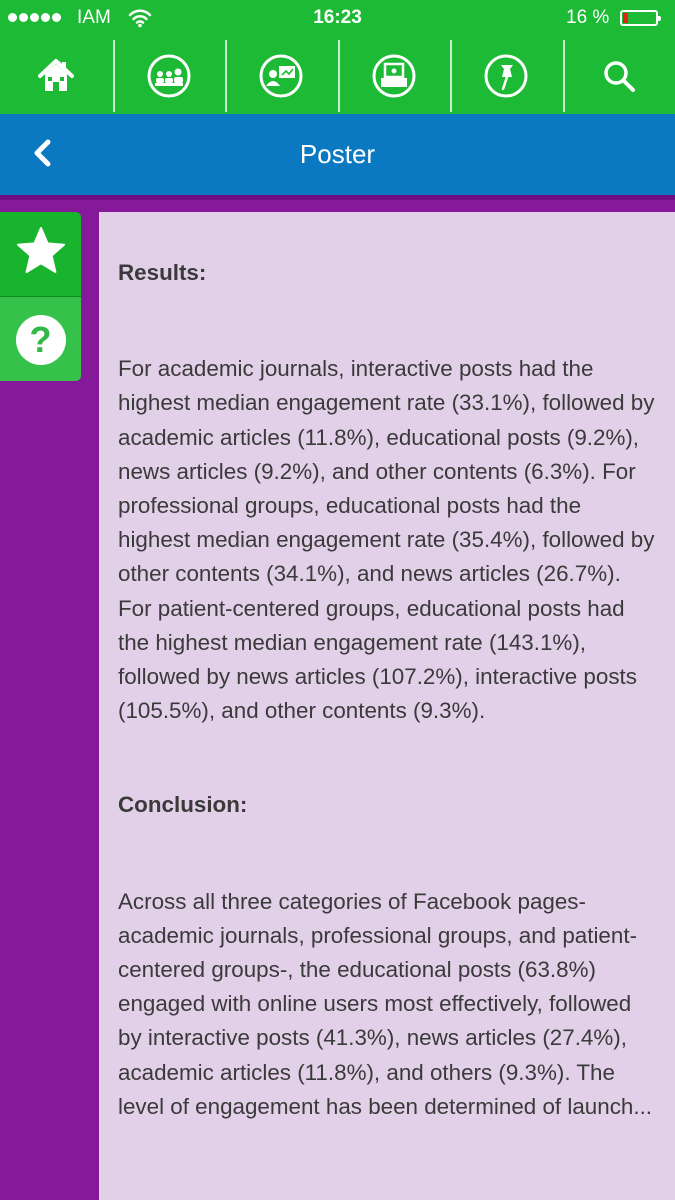  I want to click on pushpin-icon, so click(506, 76).